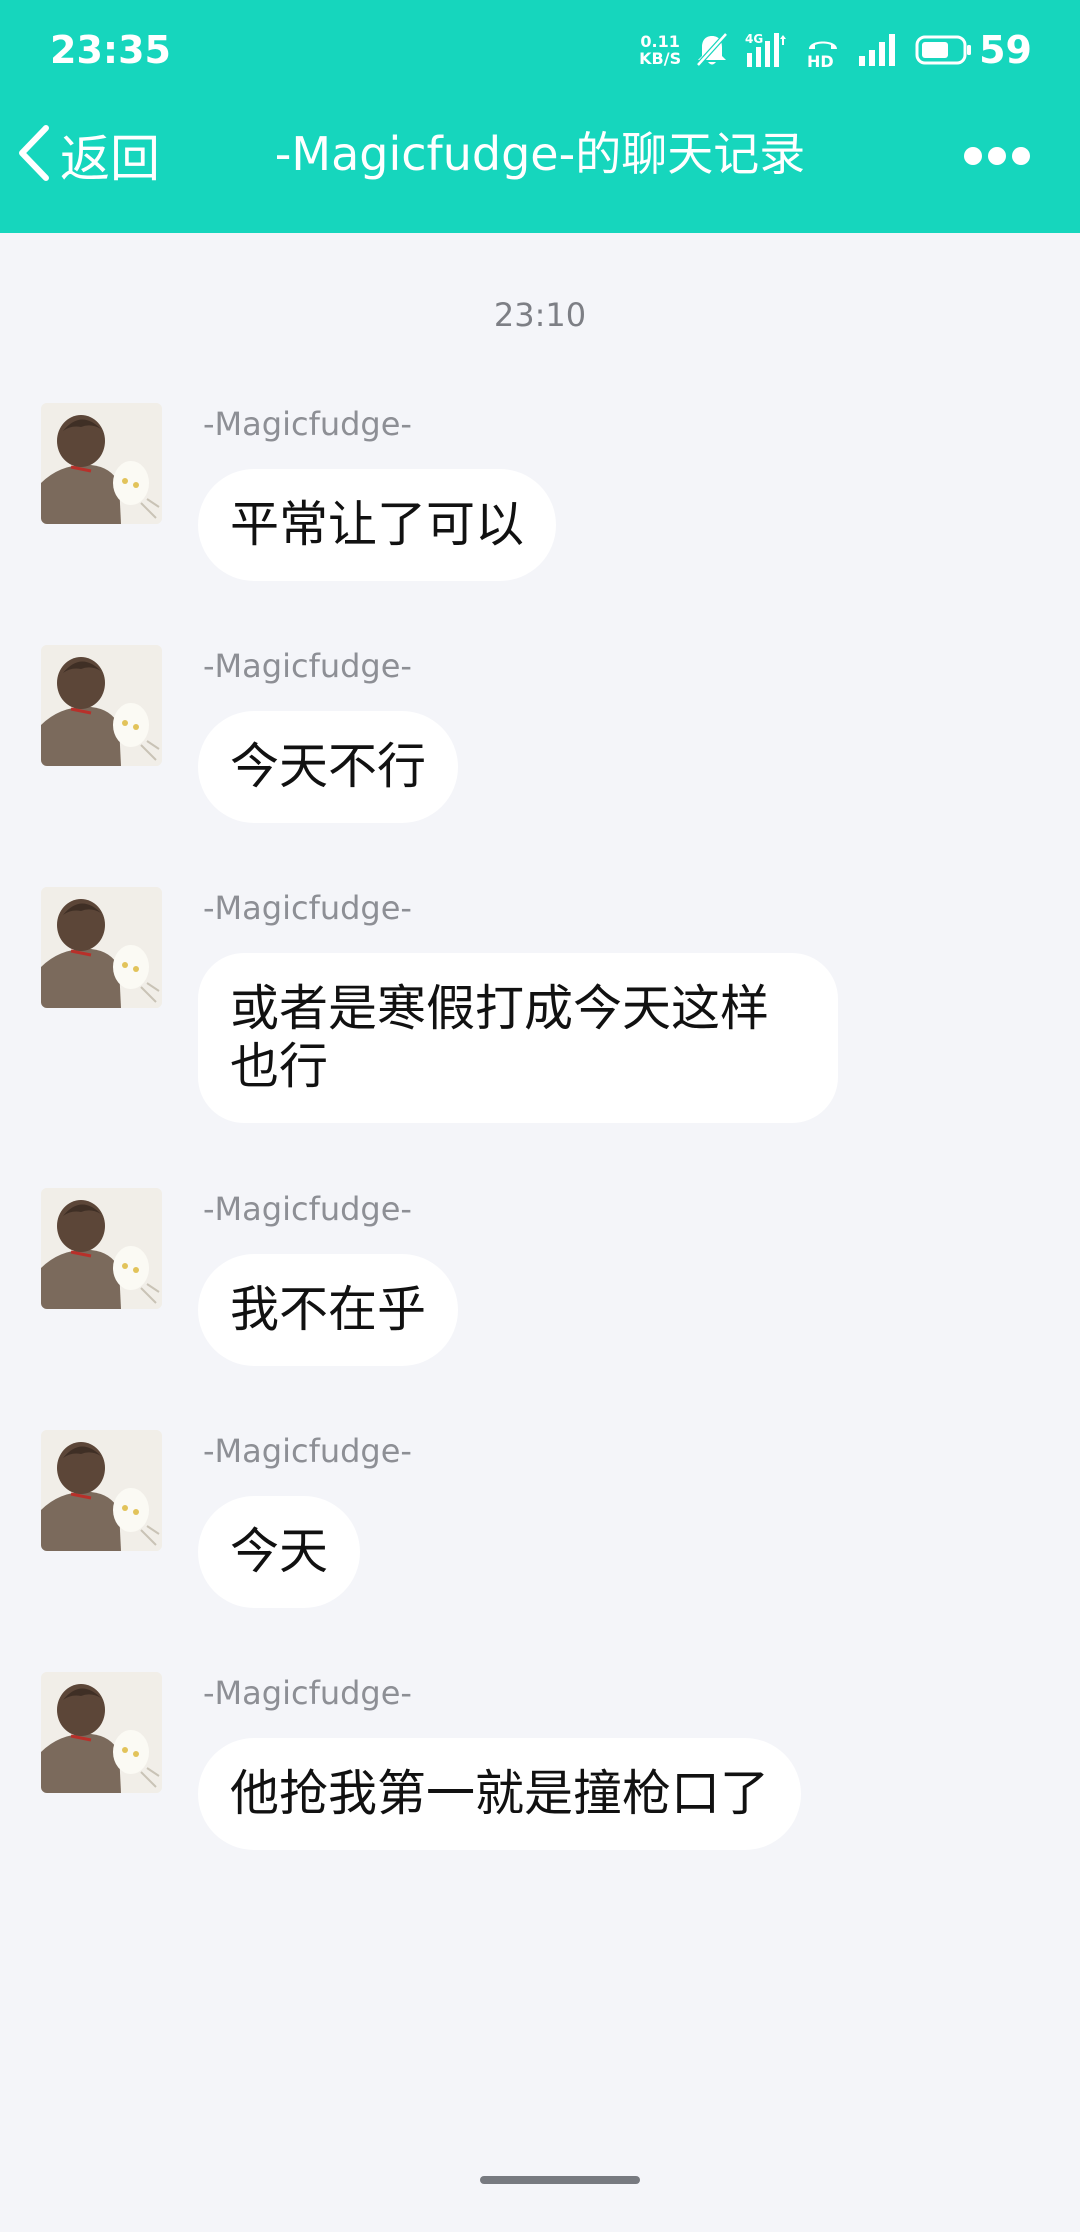 The height and width of the screenshot is (2232, 1080). Describe the element at coordinates (518, 1038) in the screenshot. I see `message-bubble: 或者是寒假打成今天这样也行` at that location.